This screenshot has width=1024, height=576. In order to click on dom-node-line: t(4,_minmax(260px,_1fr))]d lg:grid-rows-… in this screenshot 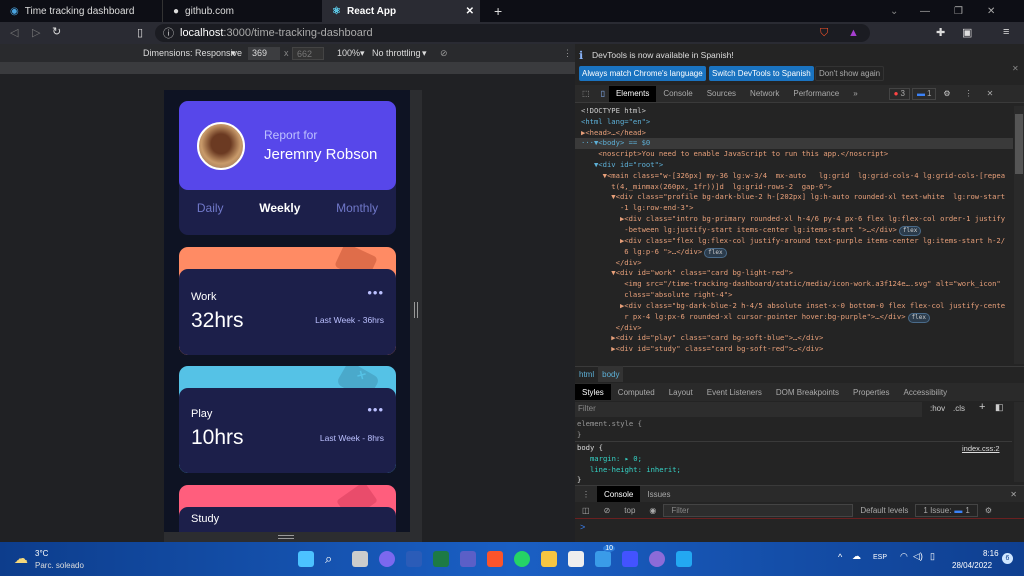, I will do `click(794, 187)`.